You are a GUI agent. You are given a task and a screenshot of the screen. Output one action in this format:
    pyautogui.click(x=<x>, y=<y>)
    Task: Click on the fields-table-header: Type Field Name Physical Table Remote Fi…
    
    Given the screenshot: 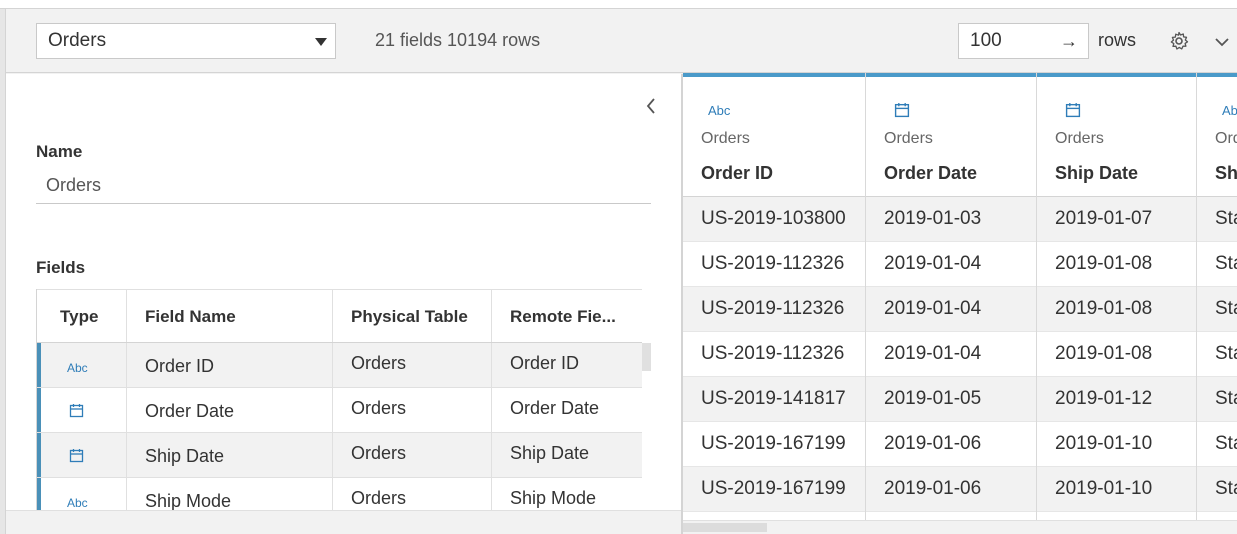 What is the action you would take?
    pyautogui.click(x=339, y=316)
    